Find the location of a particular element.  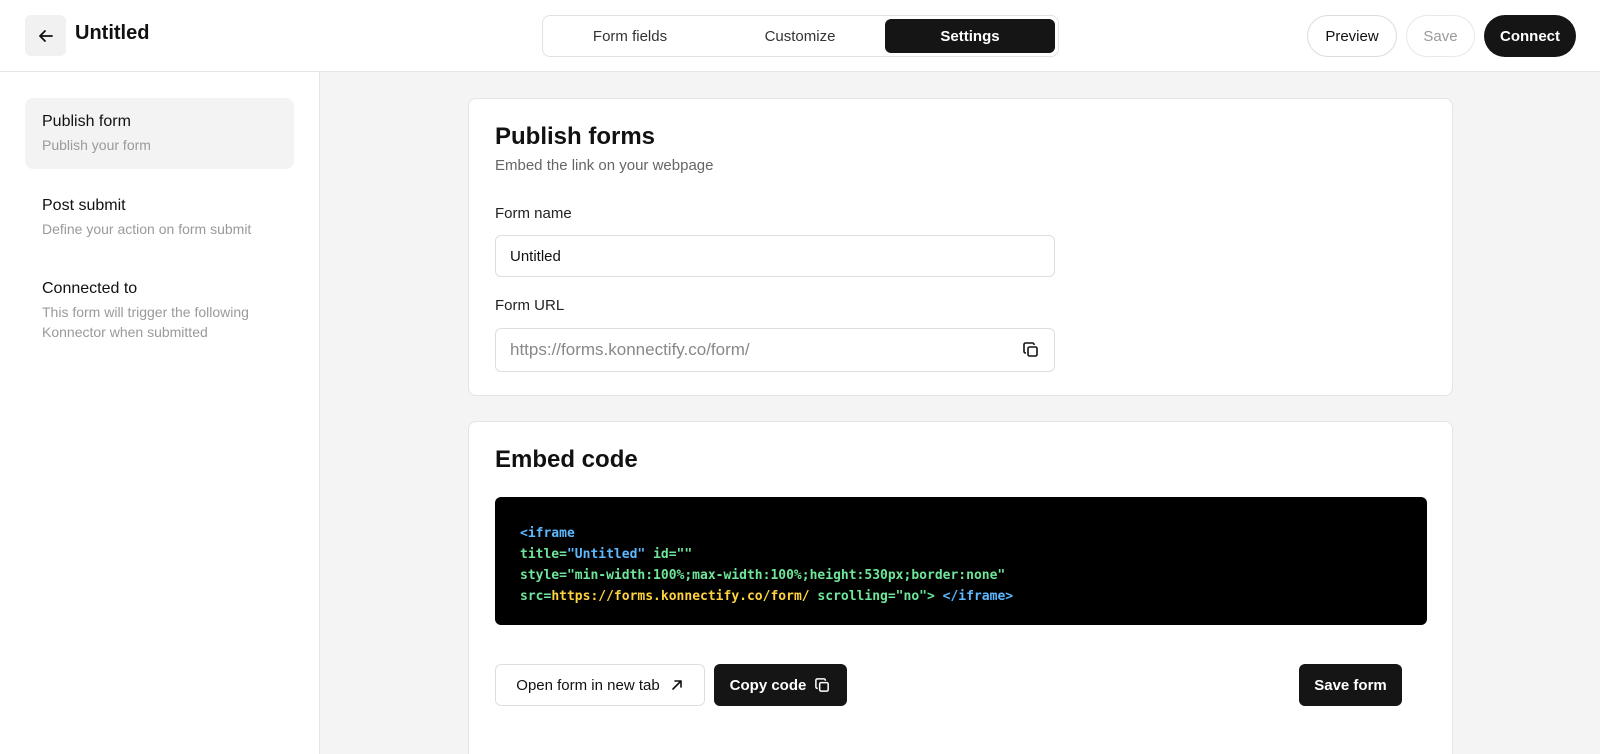

form-url-label: Form URL is located at coordinates (530, 305).